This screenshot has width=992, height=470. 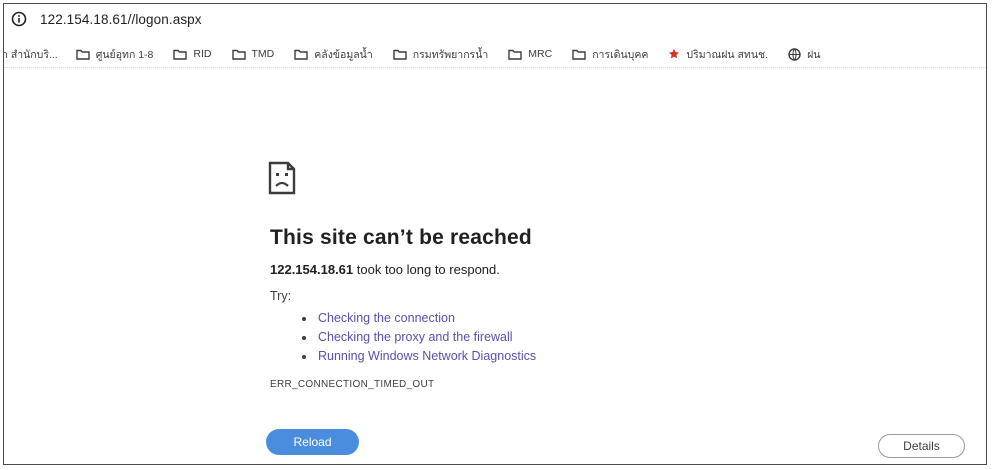 What do you see at coordinates (727, 54) in the screenshot?
I see `bookmark-label: ปริมาณฝน สทนช.` at bounding box center [727, 54].